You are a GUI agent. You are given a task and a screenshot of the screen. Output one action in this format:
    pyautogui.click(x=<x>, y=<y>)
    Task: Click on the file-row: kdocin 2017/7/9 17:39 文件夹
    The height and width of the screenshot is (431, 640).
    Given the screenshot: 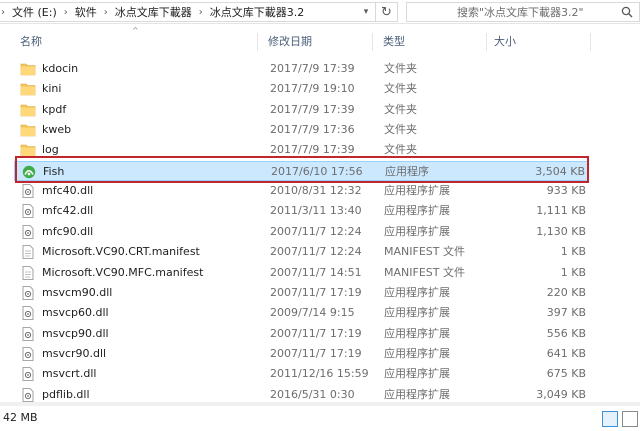 What is the action you would take?
    pyautogui.click(x=301, y=69)
    